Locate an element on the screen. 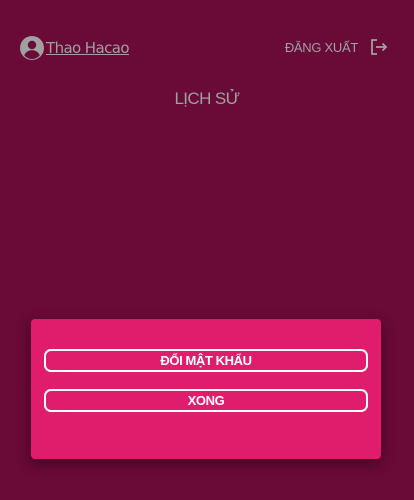 The width and height of the screenshot is (414, 500). done-button: XONG is located at coordinates (206, 400).